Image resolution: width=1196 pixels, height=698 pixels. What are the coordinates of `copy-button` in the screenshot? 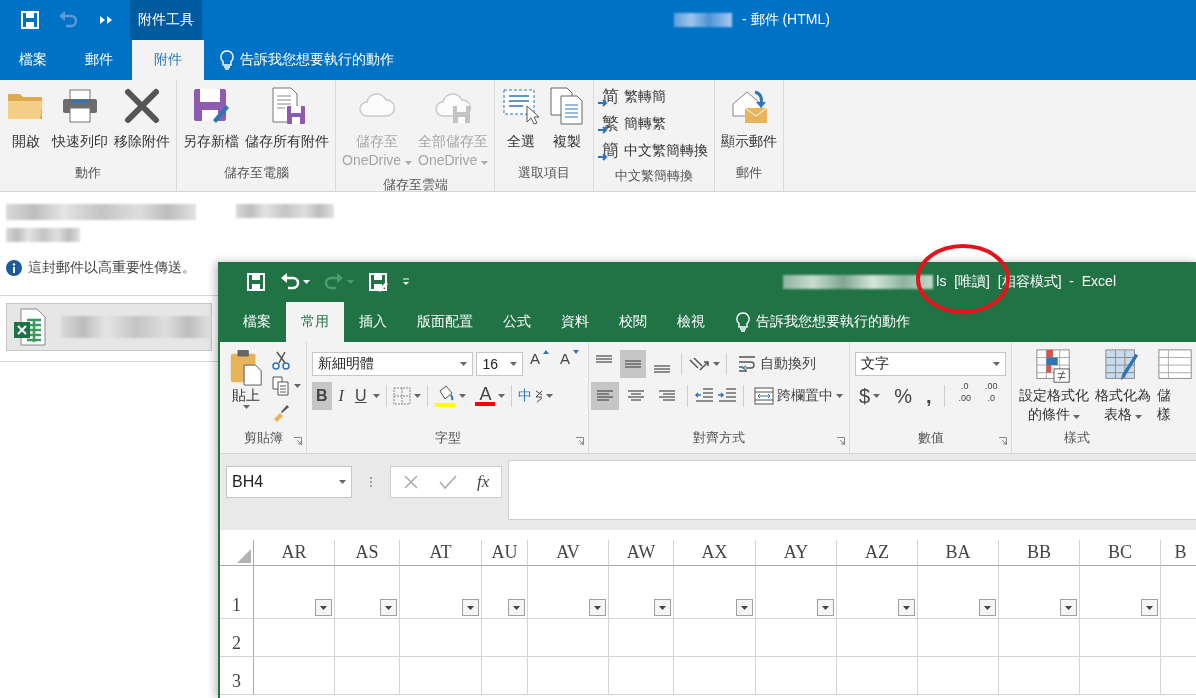 It's located at (286, 386).